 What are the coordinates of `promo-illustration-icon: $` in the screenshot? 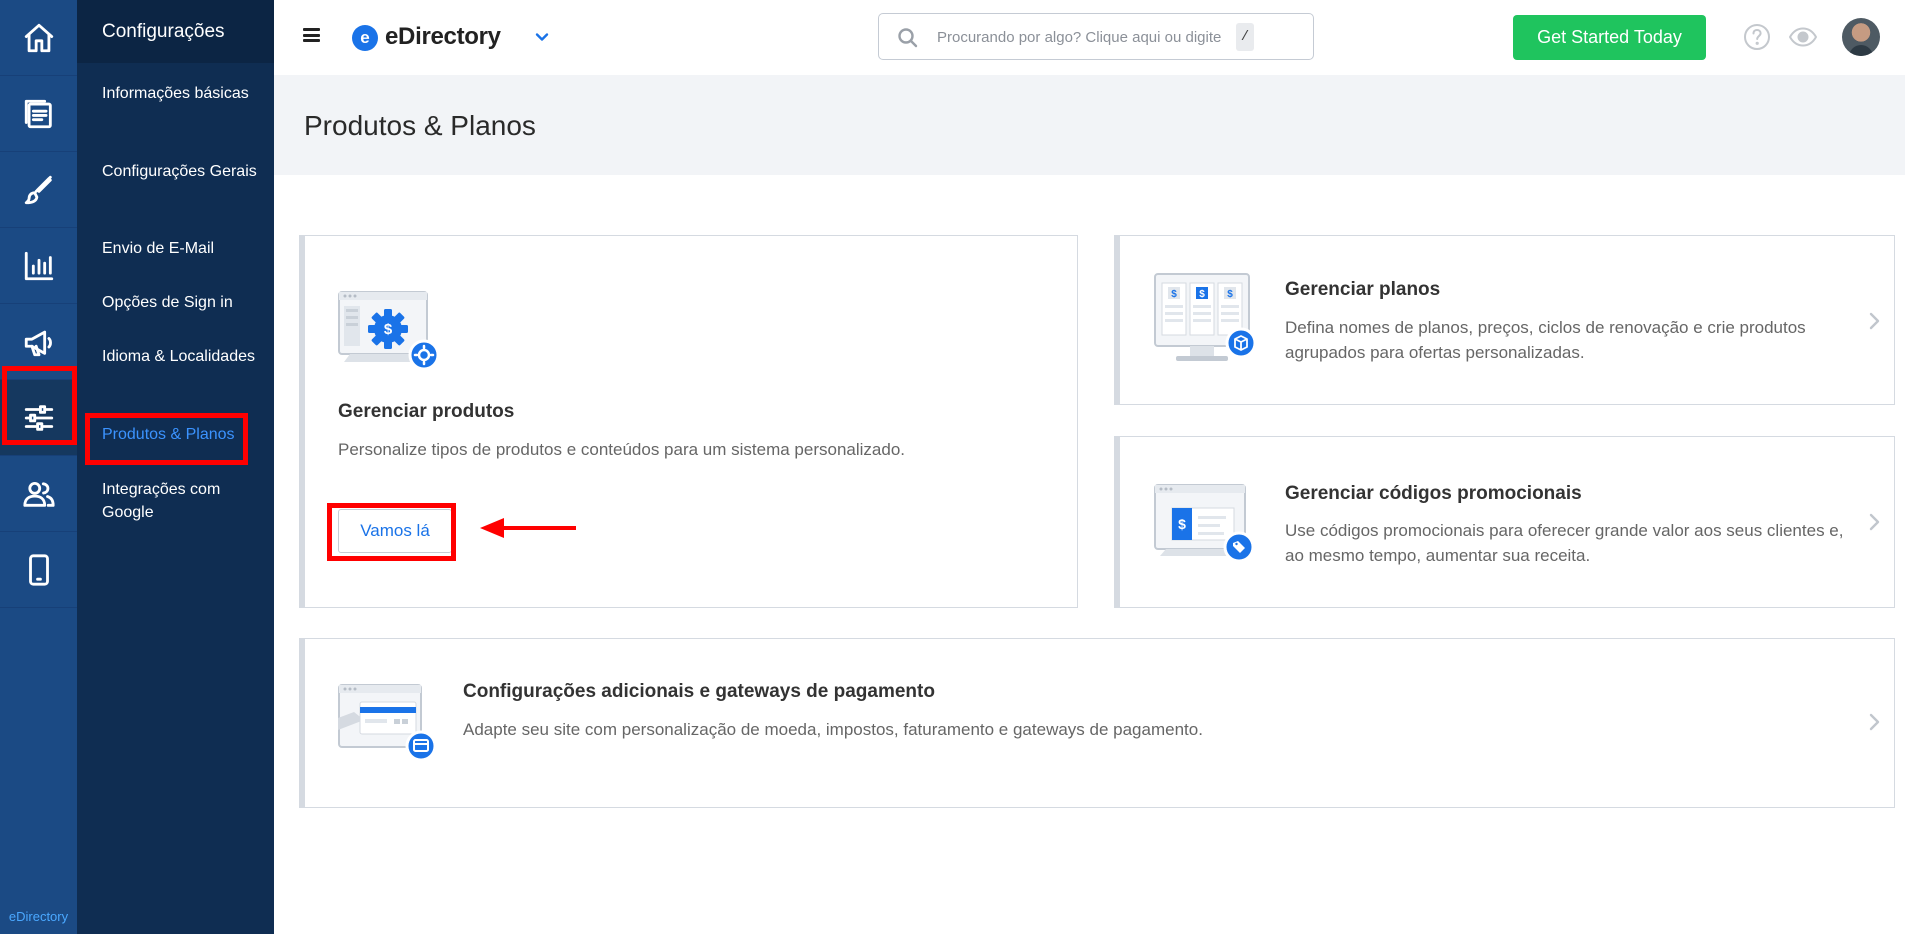 It's located at (1204, 523).